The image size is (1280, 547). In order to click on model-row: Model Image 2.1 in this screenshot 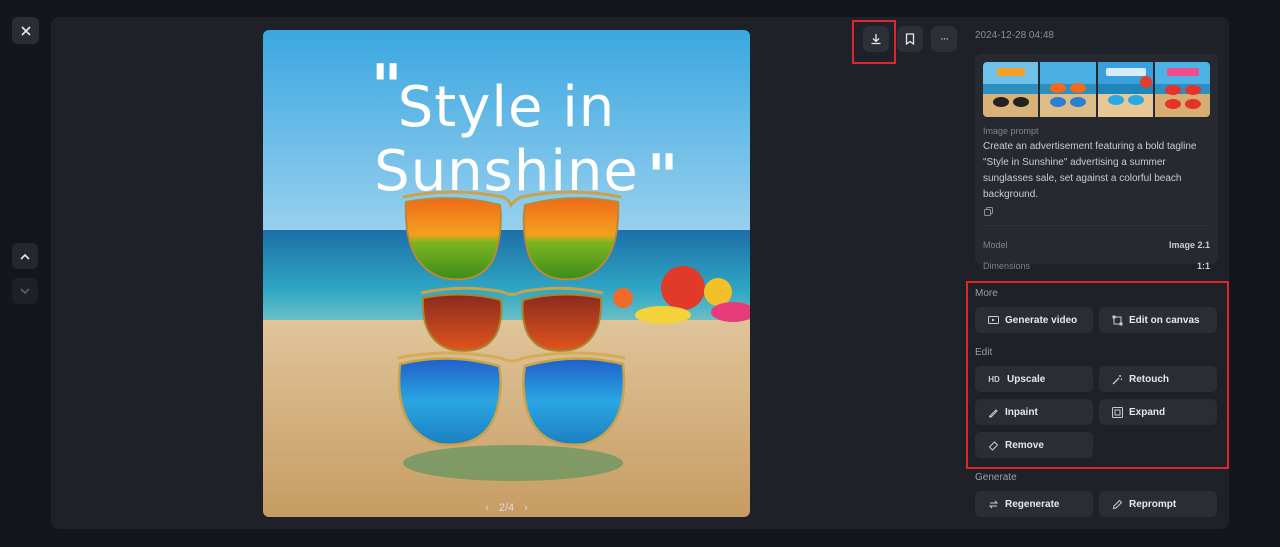, I will do `click(1096, 244)`.